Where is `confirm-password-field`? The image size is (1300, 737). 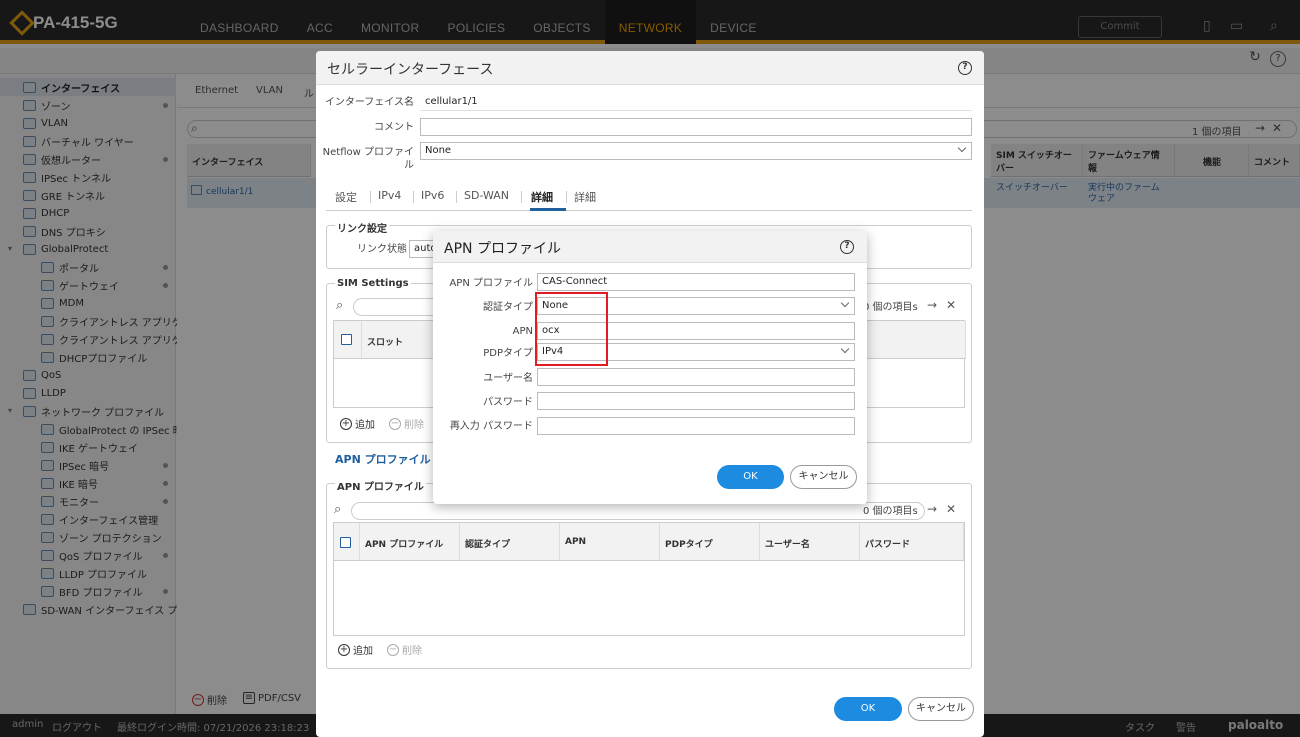
confirm-password-field is located at coordinates (696, 426).